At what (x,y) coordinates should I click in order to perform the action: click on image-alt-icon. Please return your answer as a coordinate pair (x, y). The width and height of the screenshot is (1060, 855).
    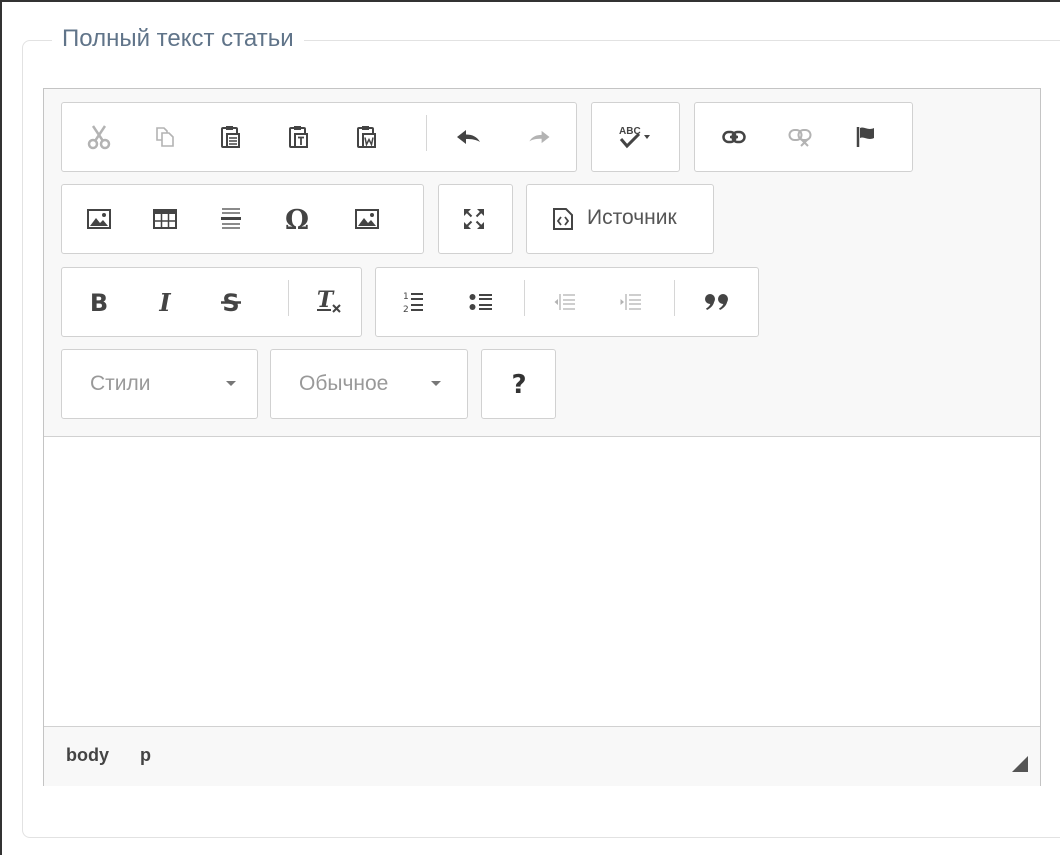
    Looking at the image, I should click on (367, 219).